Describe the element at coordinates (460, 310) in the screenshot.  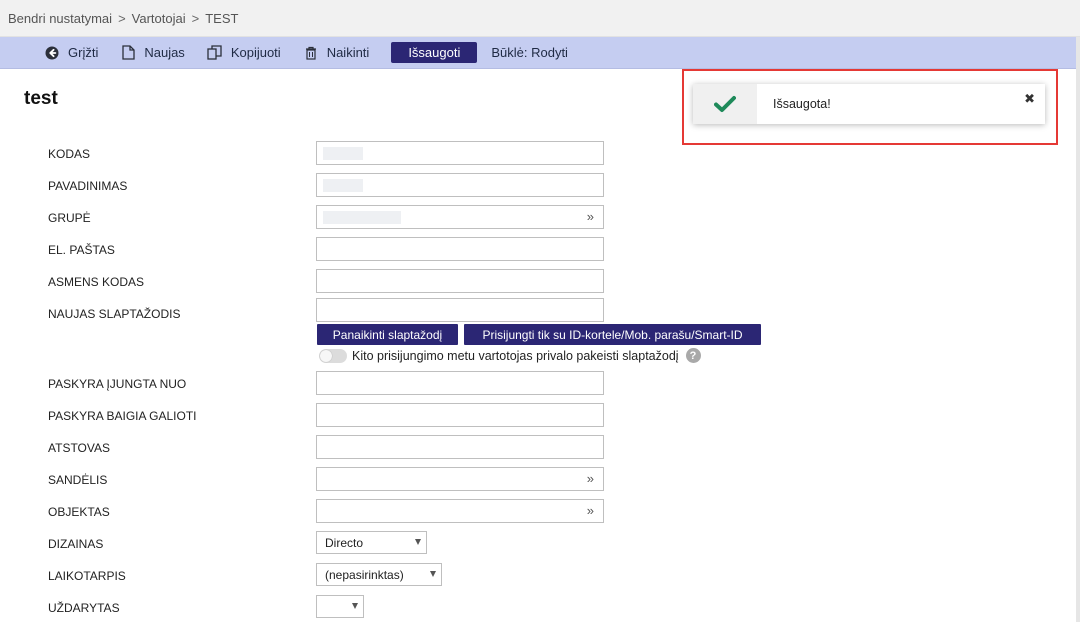
I see `new-password-input` at that location.